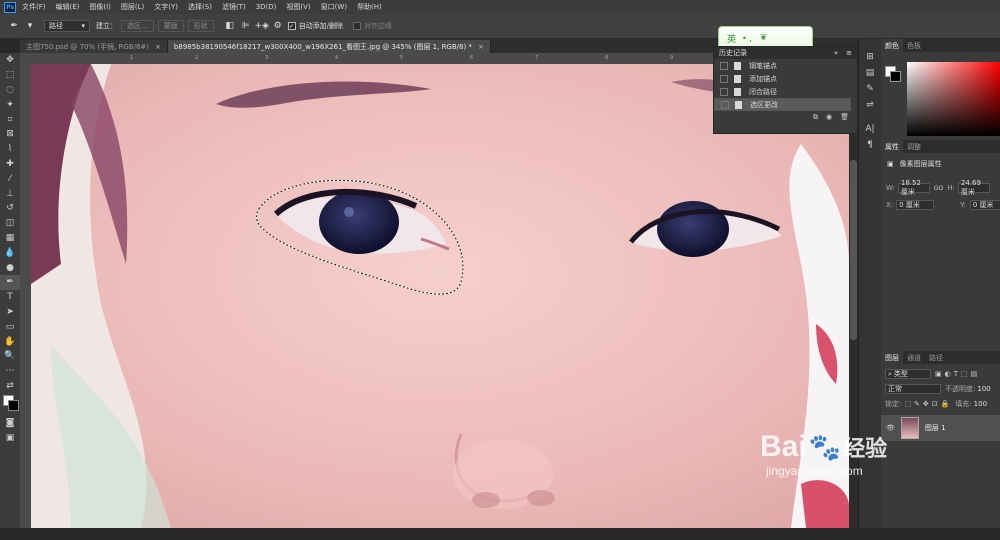 This screenshot has width=1000, height=540. I want to click on history-item: 钢笔锚点, so click(785, 65).